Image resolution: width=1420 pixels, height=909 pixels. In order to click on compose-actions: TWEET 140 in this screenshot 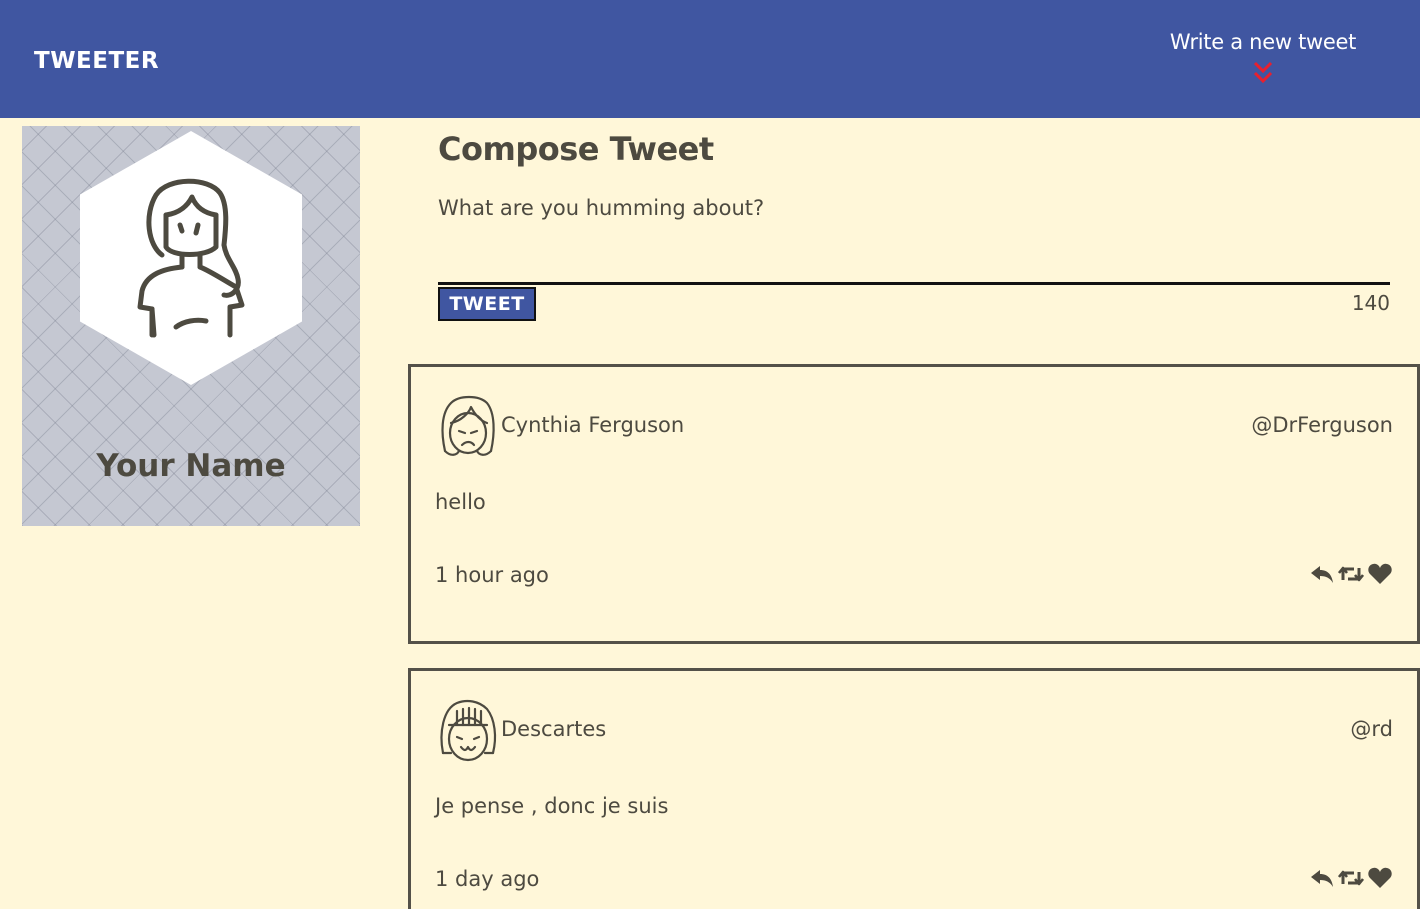, I will do `click(914, 304)`.